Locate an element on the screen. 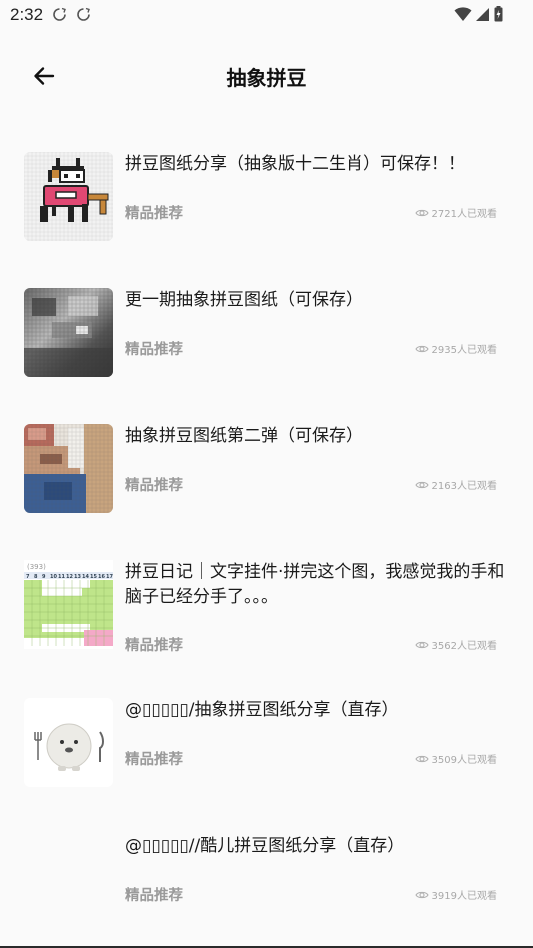  grid-counter: (393) is located at coordinates (36, 567).